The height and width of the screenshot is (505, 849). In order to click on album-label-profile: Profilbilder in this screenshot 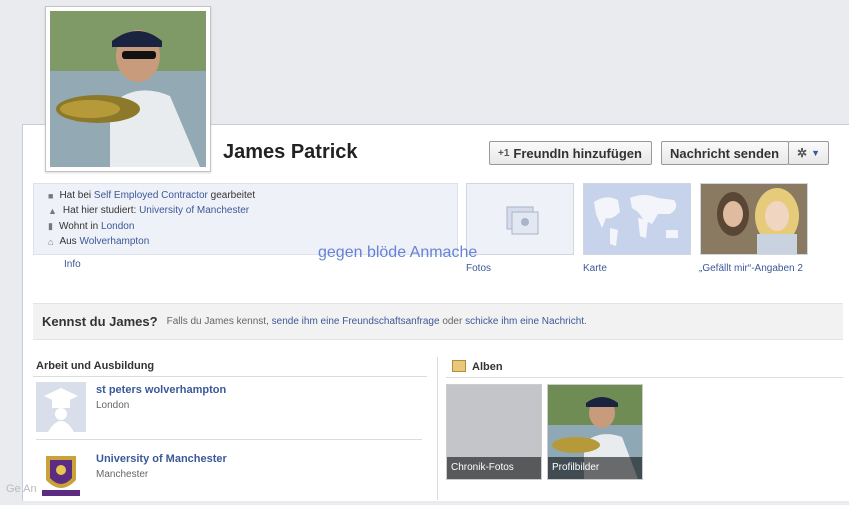, I will do `click(595, 468)`.